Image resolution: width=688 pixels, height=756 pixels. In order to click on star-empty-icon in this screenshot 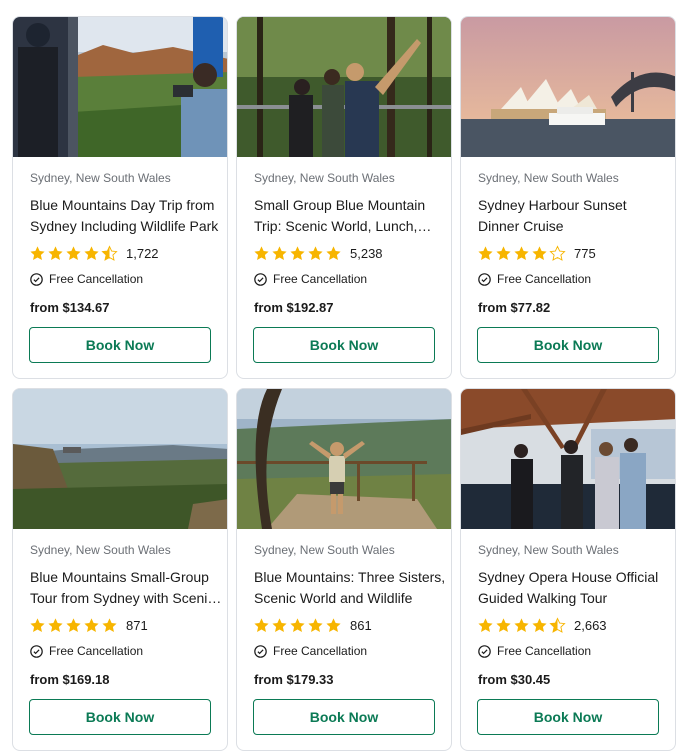, I will do `click(557, 252)`.